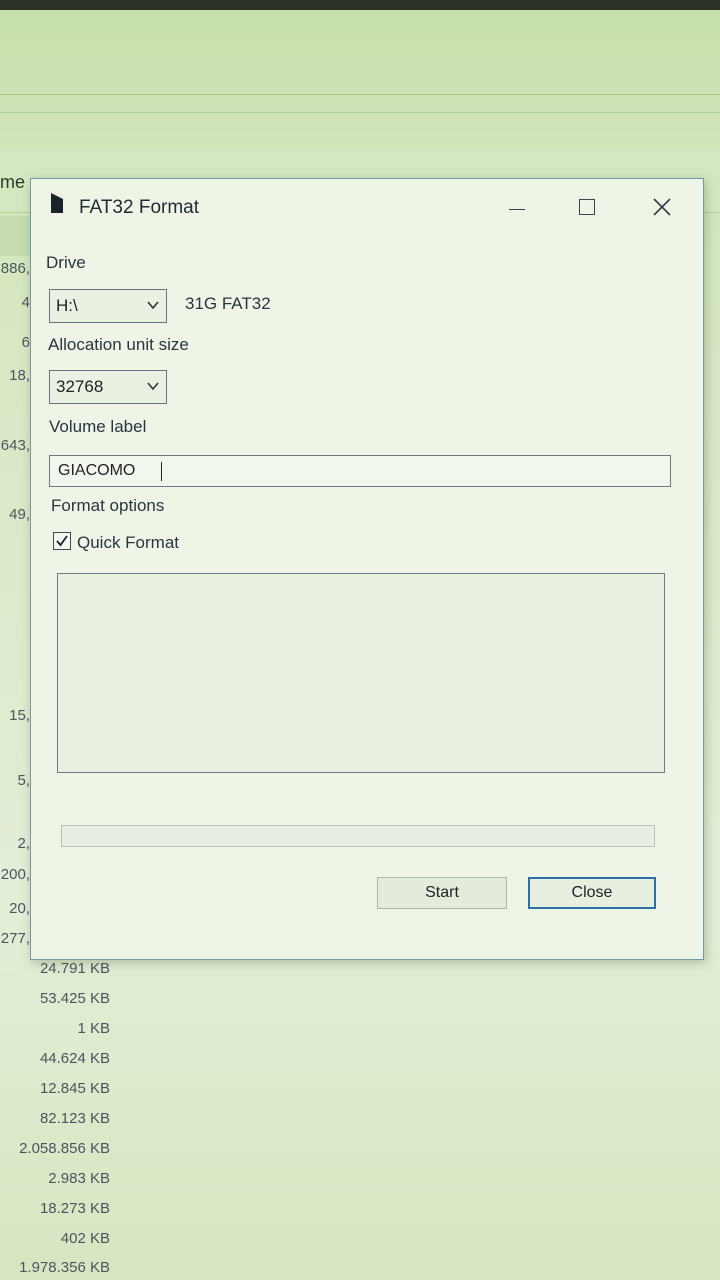 This screenshot has height=1280, width=720. What do you see at coordinates (108, 505) in the screenshot?
I see `format-options-label: Format options` at bounding box center [108, 505].